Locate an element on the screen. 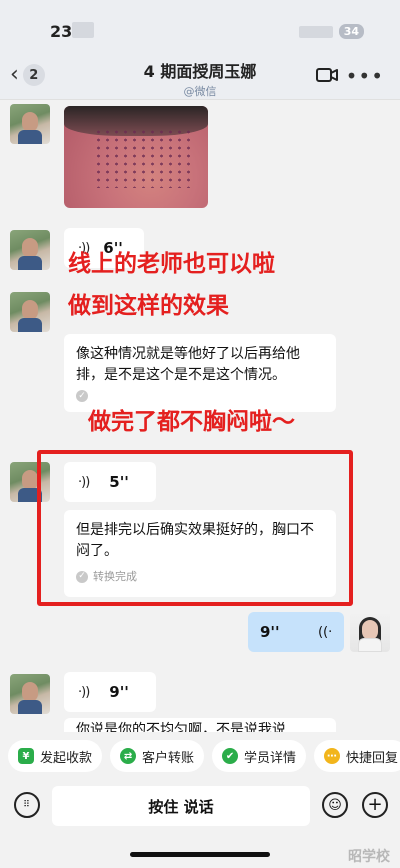 The image size is (400, 868). emoji-icon: ☺ is located at coordinates (335, 805).